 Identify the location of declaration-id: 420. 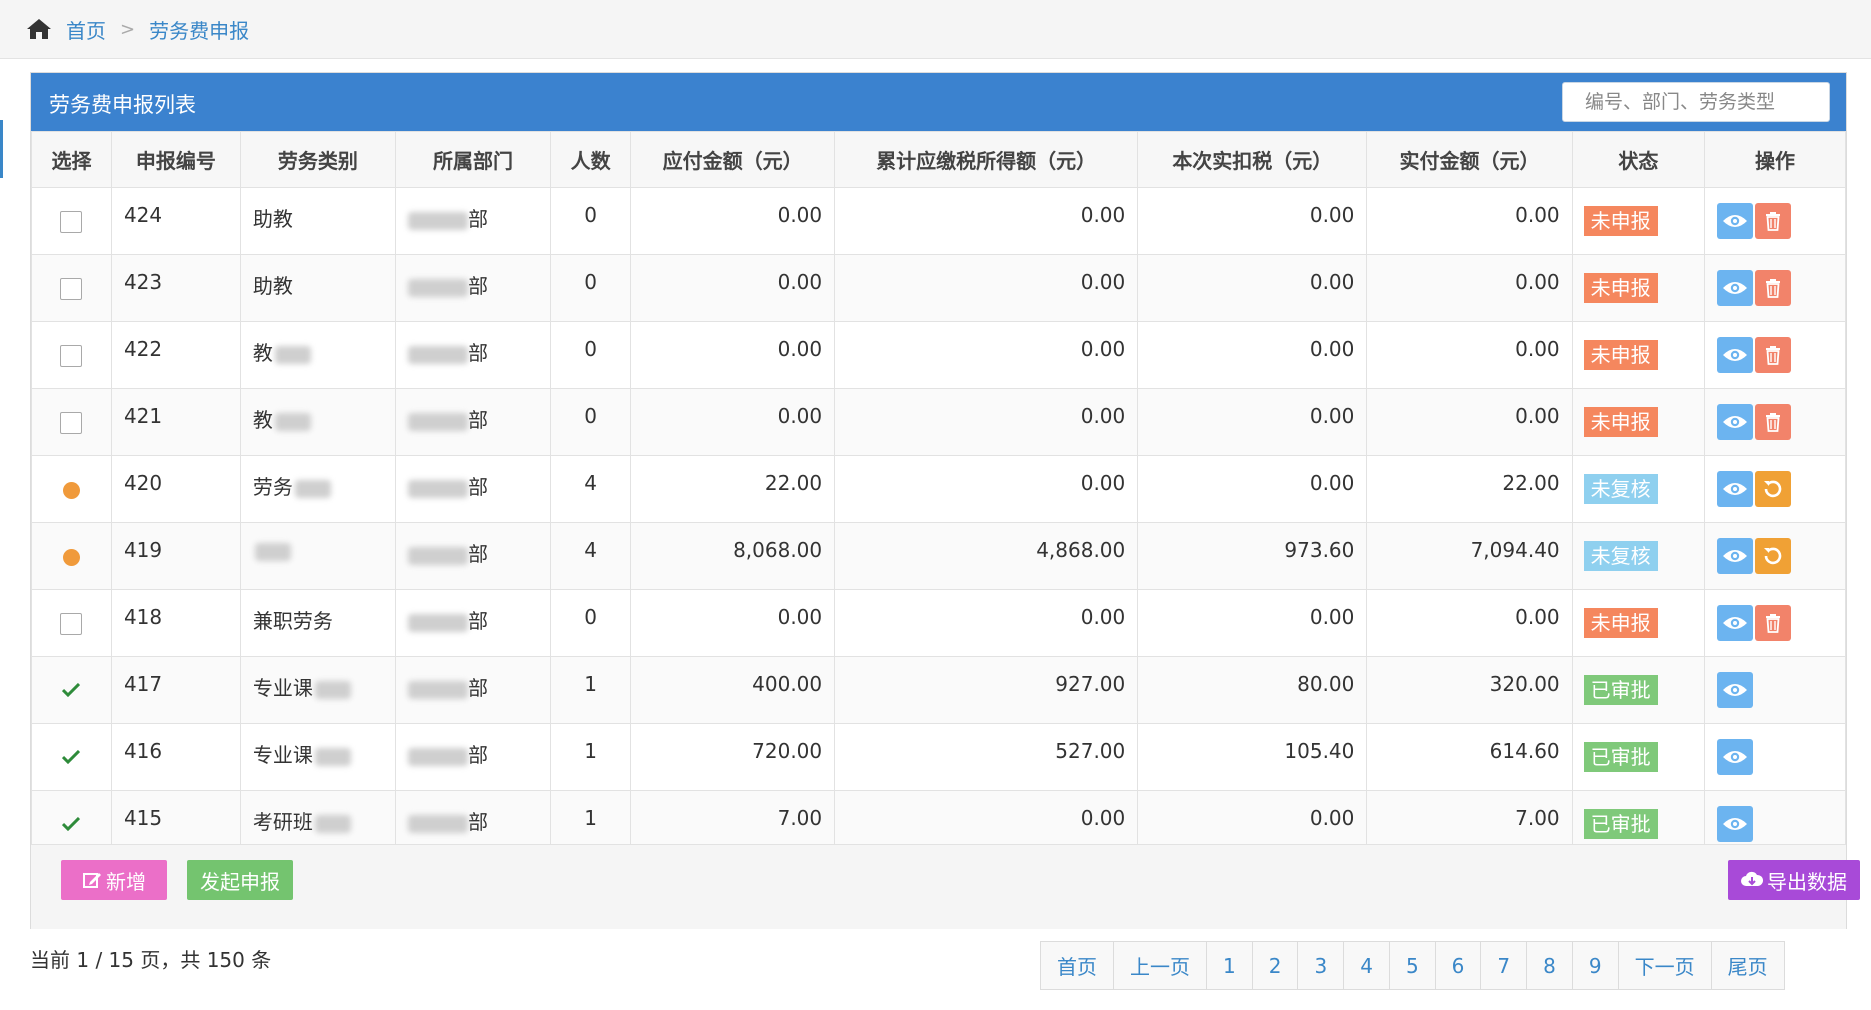
(175, 489).